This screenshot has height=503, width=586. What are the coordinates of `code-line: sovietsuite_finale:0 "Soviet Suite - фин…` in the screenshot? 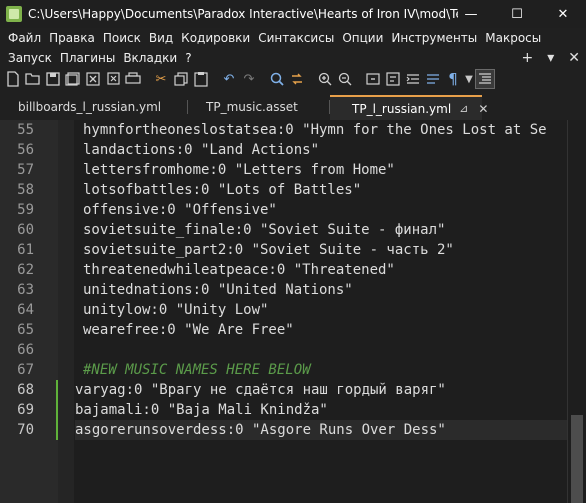 It's located at (321, 230).